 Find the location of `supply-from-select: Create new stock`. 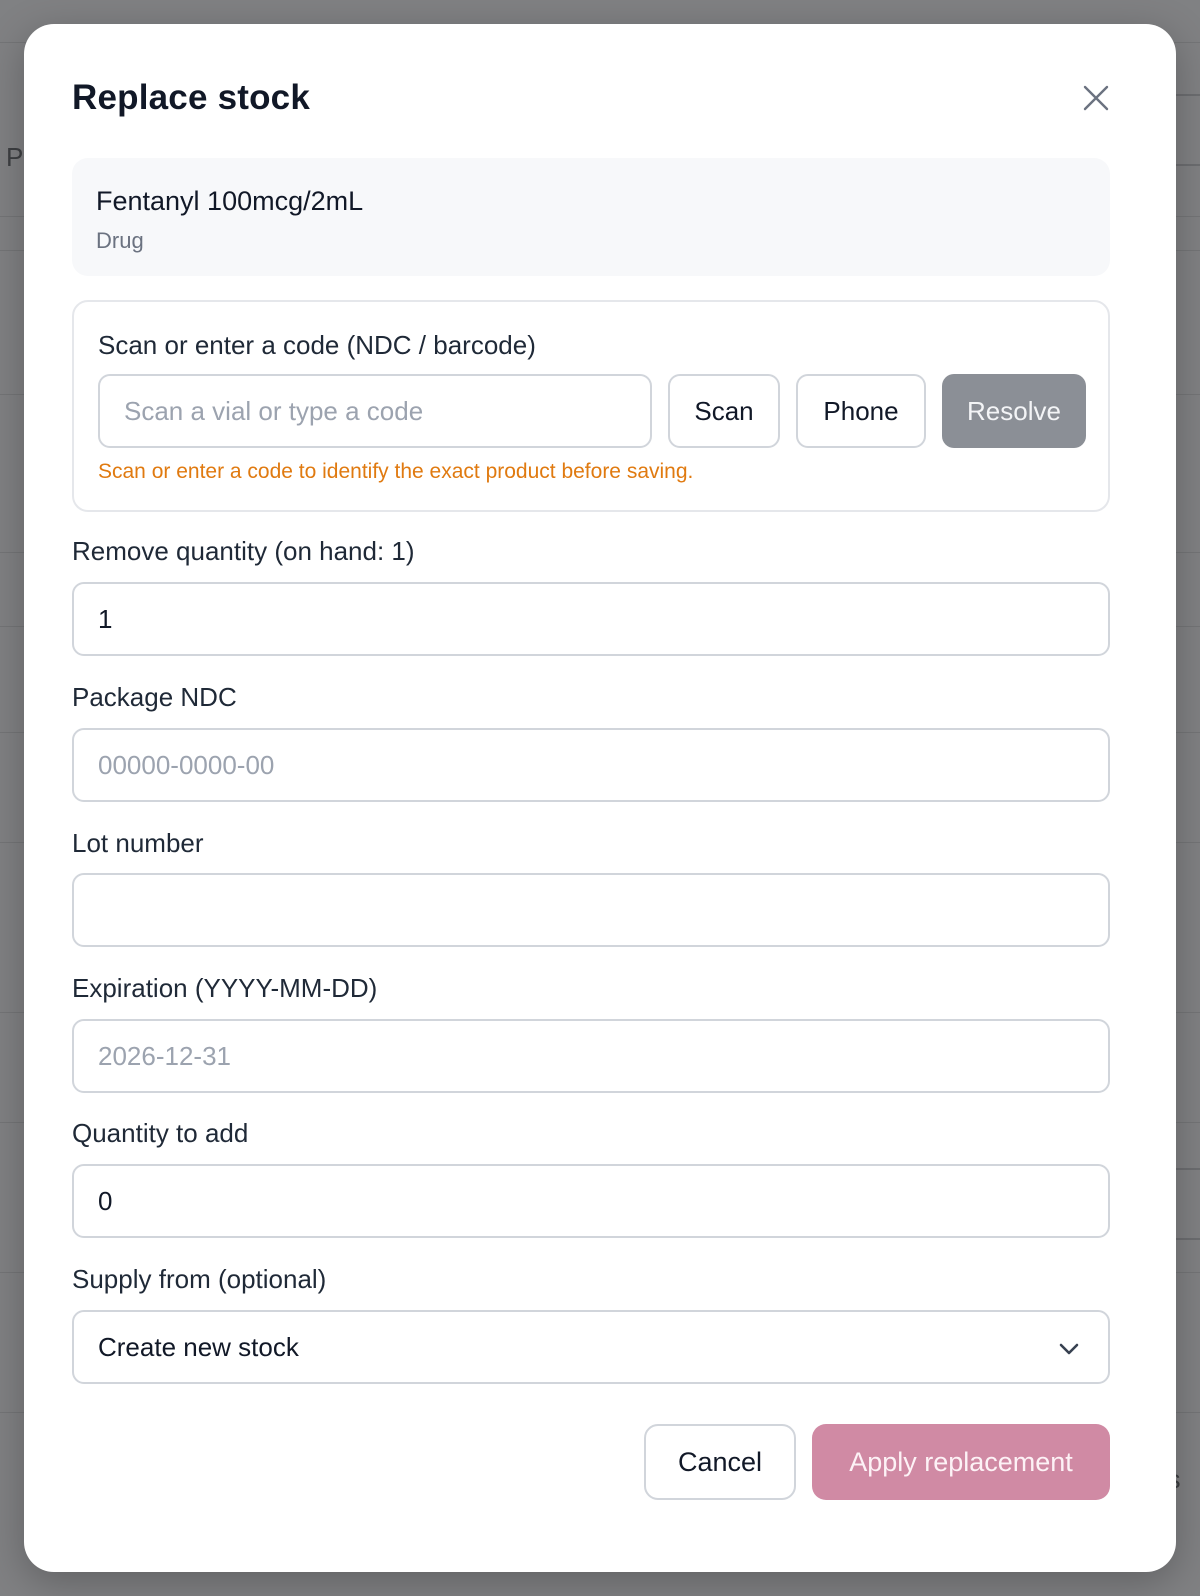

supply-from-select: Create new stock is located at coordinates (591, 1347).